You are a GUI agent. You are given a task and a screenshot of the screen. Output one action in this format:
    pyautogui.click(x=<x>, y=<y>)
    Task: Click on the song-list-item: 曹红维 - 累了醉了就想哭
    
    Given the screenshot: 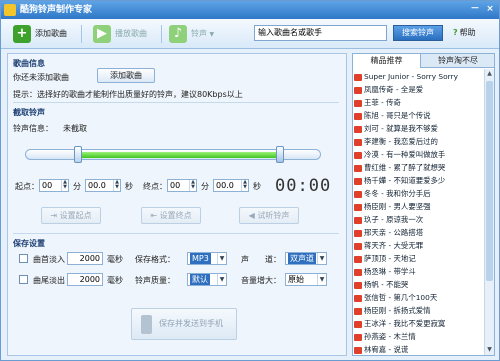 What is the action you would take?
    pyautogui.click(x=399, y=167)
    